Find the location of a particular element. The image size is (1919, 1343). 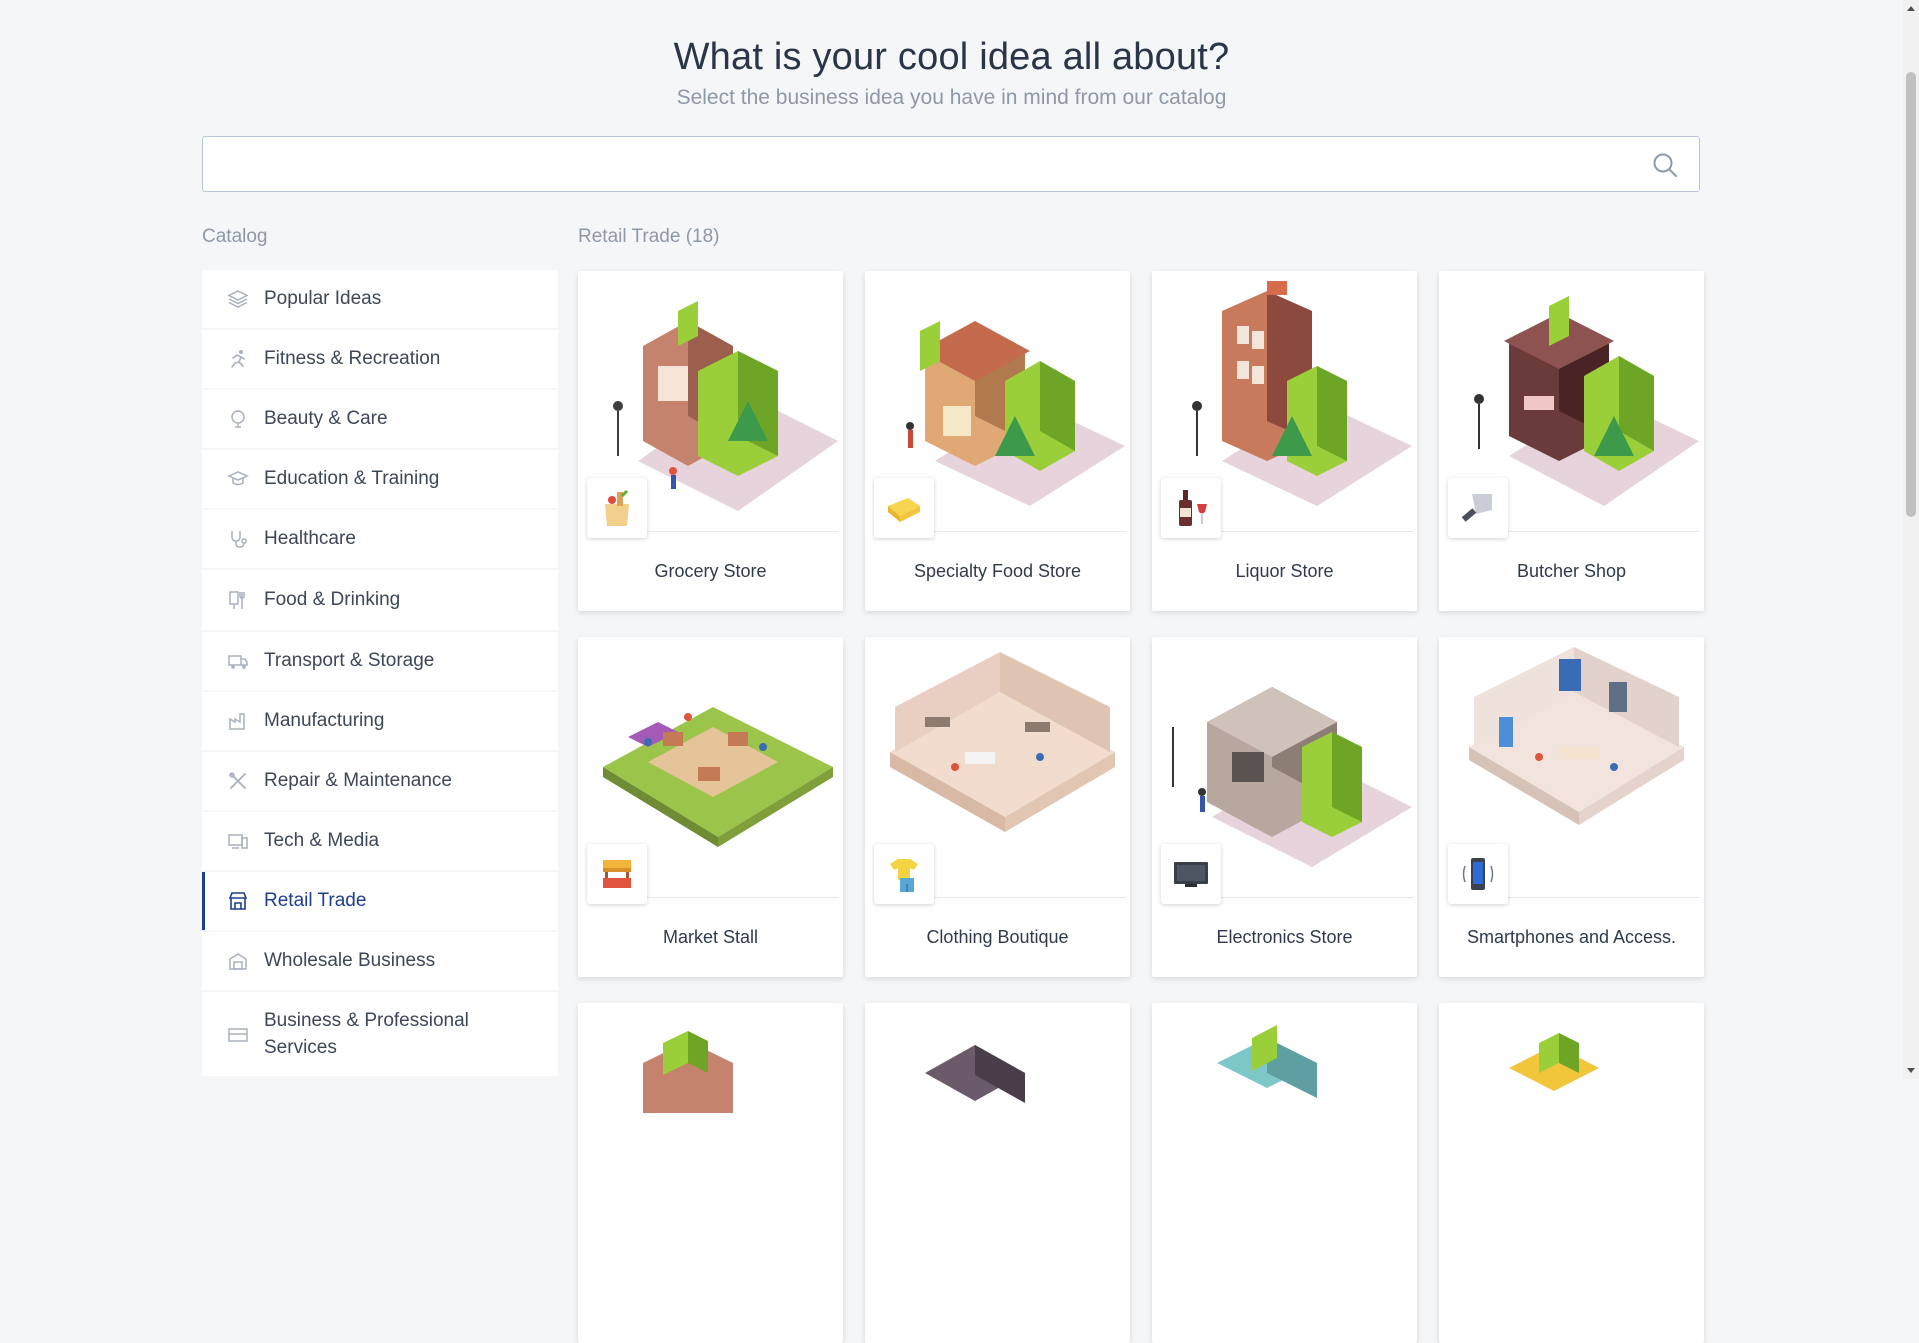

idea-card-market-stall: Market Stall is located at coordinates (710, 807).